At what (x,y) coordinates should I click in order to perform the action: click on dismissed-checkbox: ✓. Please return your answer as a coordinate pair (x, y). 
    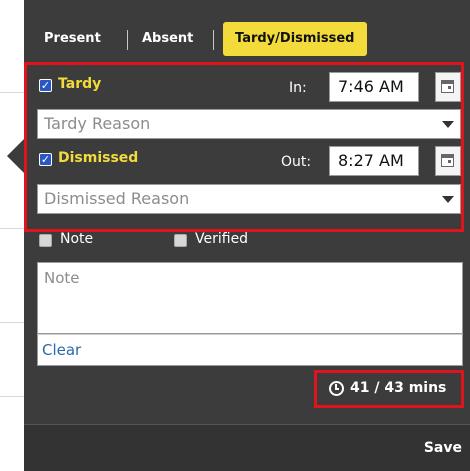
    Looking at the image, I should click on (45, 159).